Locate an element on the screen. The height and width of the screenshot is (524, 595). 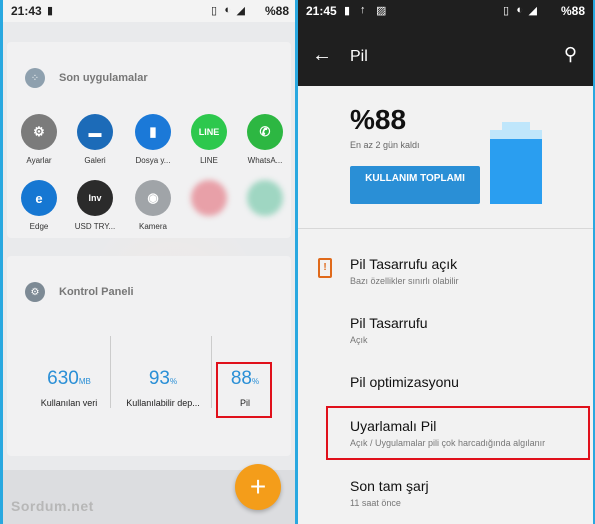
app-item: e Edge is located at coordinates (39, 205).